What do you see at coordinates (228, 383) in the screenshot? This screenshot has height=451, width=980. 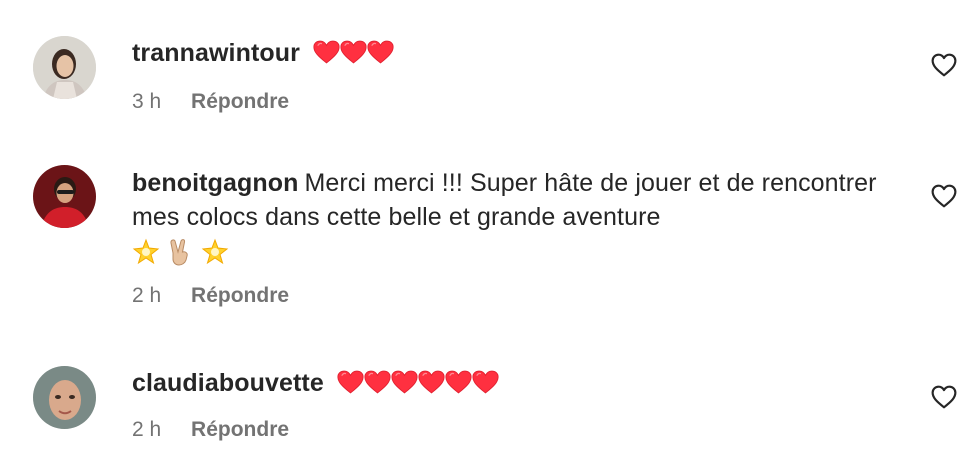 I see `comment-username: claudiabouvette` at bounding box center [228, 383].